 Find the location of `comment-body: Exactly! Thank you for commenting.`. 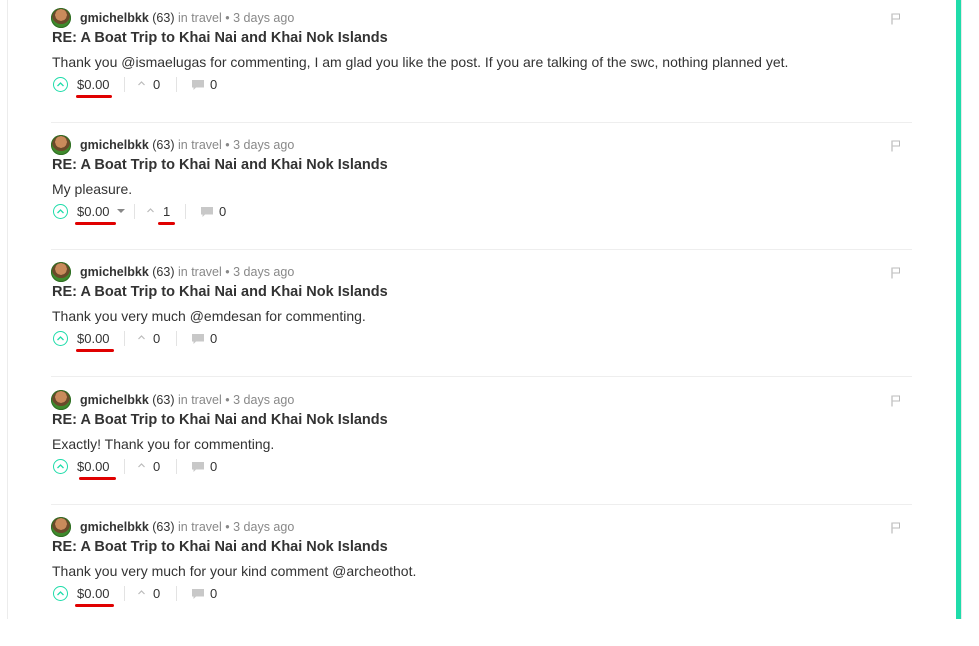

comment-body: Exactly! Thank you for commenting. is located at coordinates (163, 444).